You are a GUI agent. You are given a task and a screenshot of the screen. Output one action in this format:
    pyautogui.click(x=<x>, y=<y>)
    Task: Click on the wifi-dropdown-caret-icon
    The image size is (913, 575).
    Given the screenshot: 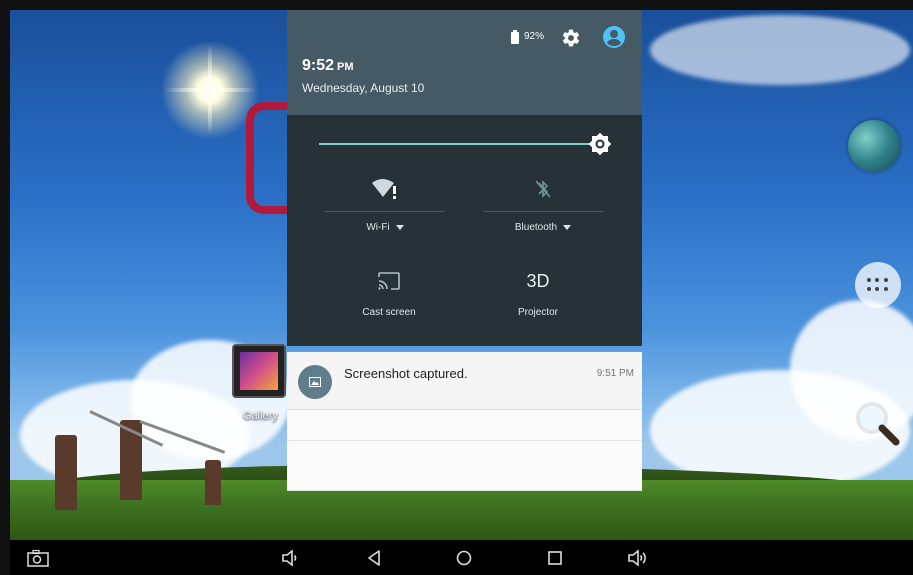 What is the action you would take?
    pyautogui.click(x=399, y=227)
    